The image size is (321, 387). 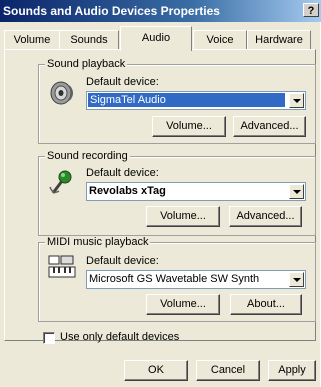 What do you see at coordinates (279, 40) in the screenshot?
I see `tab-hardware: Hardware` at bounding box center [279, 40].